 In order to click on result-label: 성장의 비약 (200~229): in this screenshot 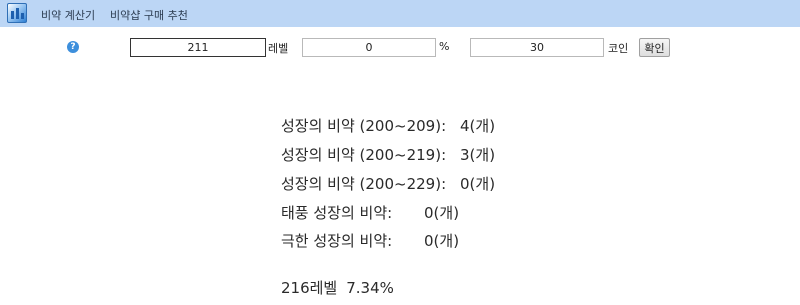, I will do `click(364, 184)`.